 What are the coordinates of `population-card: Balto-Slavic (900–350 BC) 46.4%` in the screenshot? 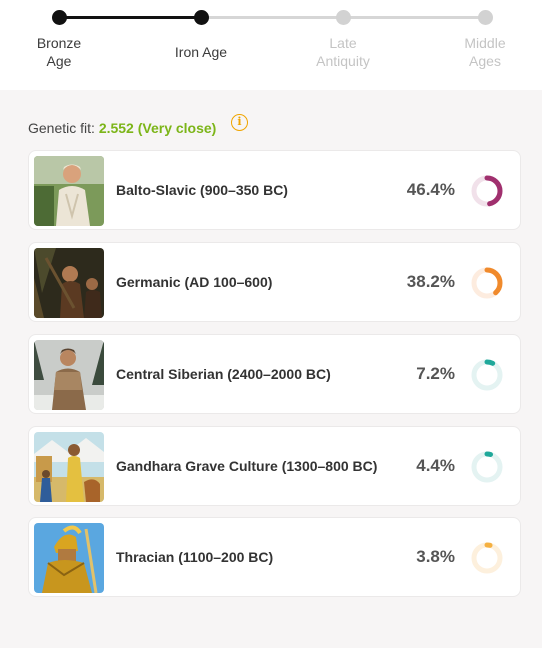 It's located at (274, 190).